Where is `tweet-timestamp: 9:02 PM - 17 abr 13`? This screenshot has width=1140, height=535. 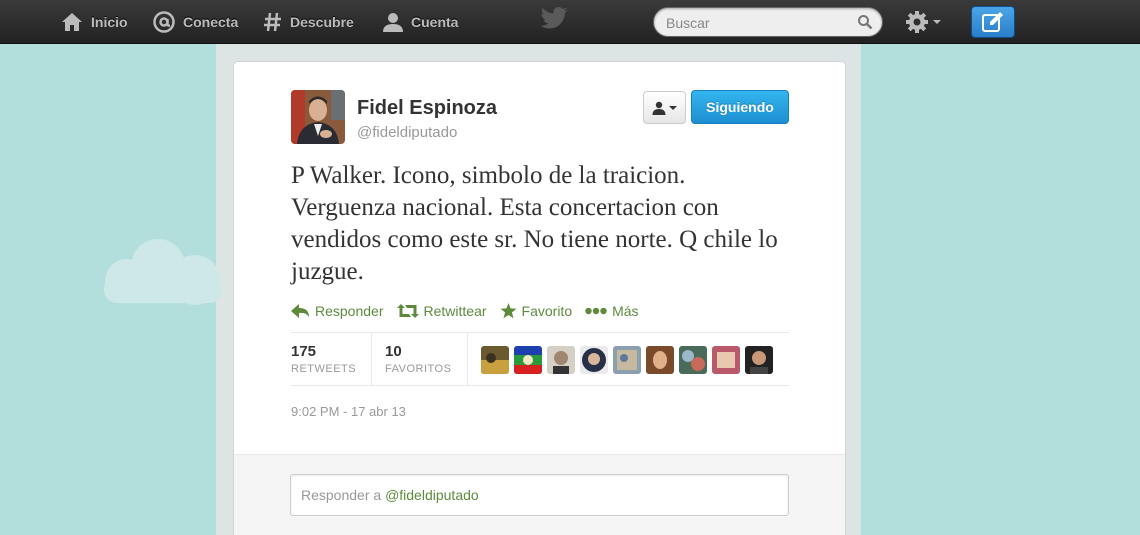
tweet-timestamp: 9:02 PM - 17 abr 13 is located at coordinates (348, 411).